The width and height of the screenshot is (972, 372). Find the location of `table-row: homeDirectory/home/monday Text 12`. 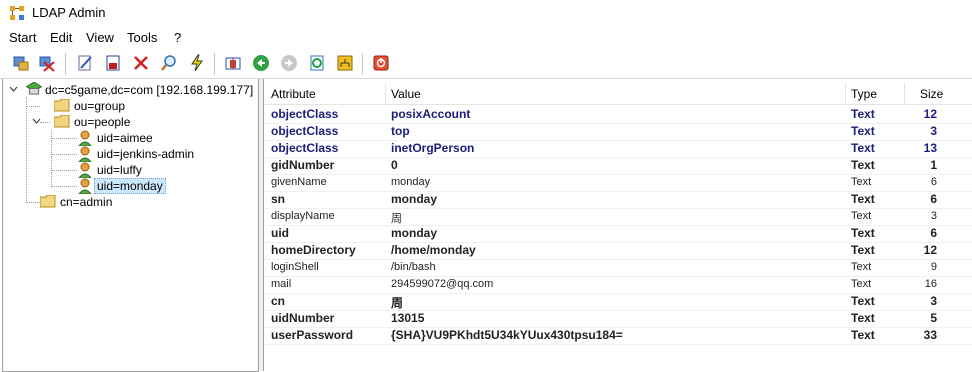

table-row: homeDirectory/home/monday Text 12 is located at coordinates (618, 251).